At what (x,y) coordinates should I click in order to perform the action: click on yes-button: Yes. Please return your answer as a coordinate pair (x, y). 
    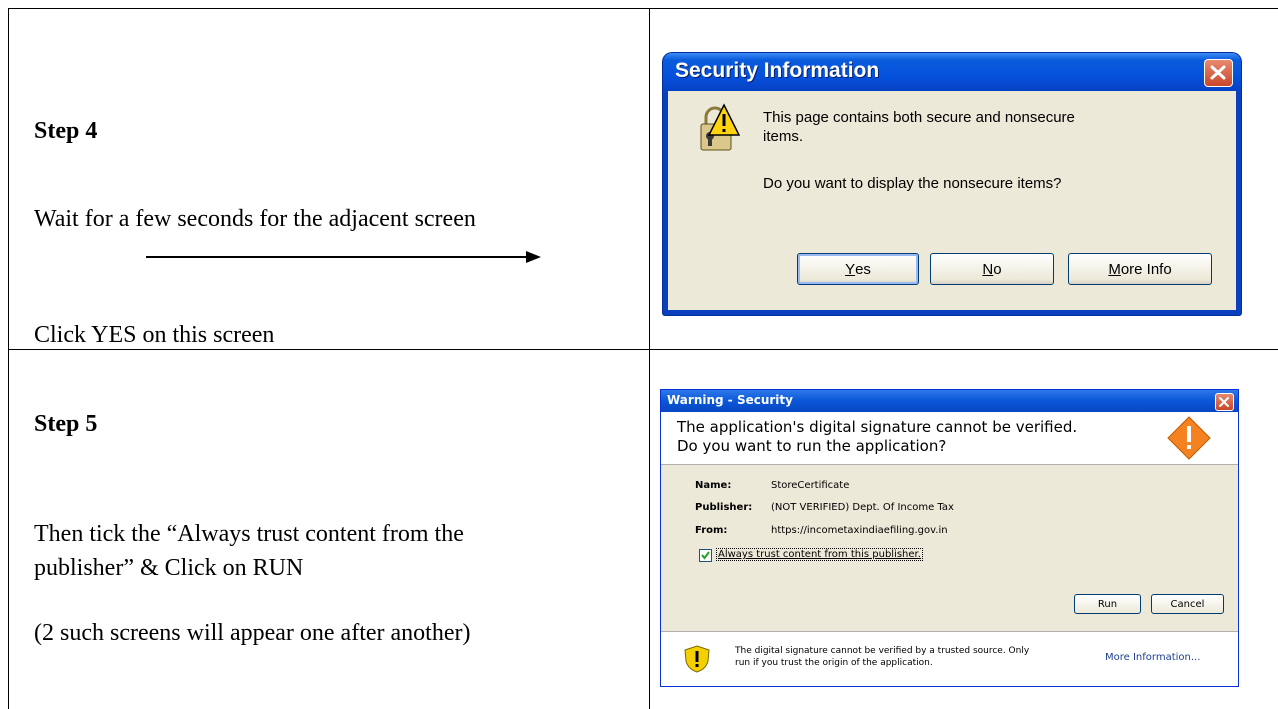
    Looking at the image, I should click on (858, 269).